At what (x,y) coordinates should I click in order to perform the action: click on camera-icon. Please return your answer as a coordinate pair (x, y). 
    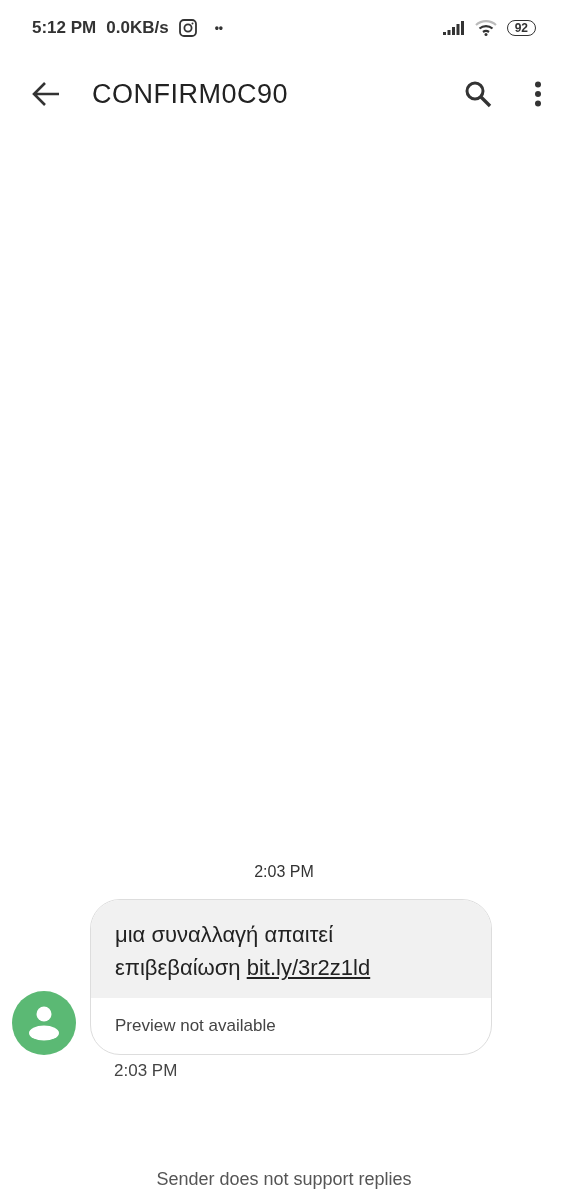
    Looking at the image, I should click on (187, 28).